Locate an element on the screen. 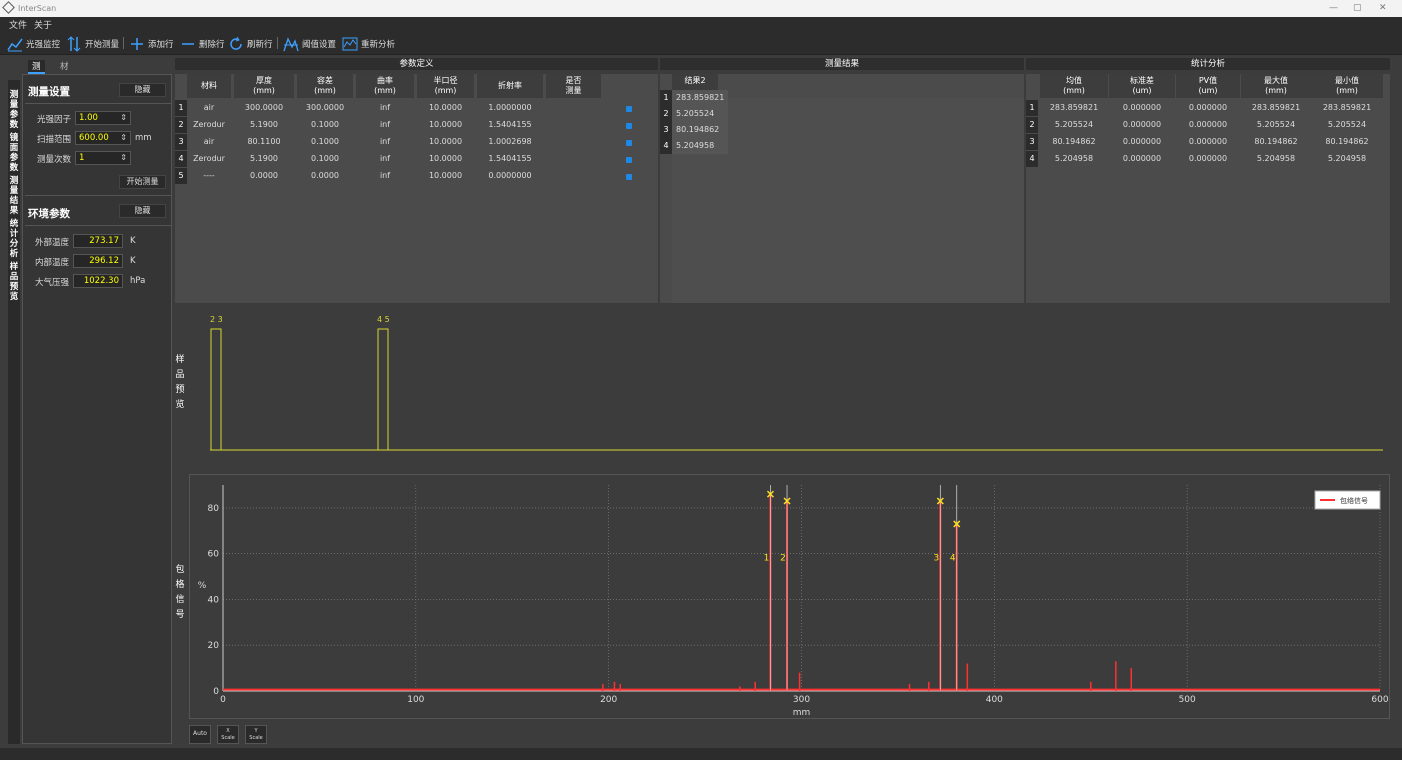 The height and width of the screenshot is (760, 1402). minimize-button: — is located at coordinates (1333, 8).